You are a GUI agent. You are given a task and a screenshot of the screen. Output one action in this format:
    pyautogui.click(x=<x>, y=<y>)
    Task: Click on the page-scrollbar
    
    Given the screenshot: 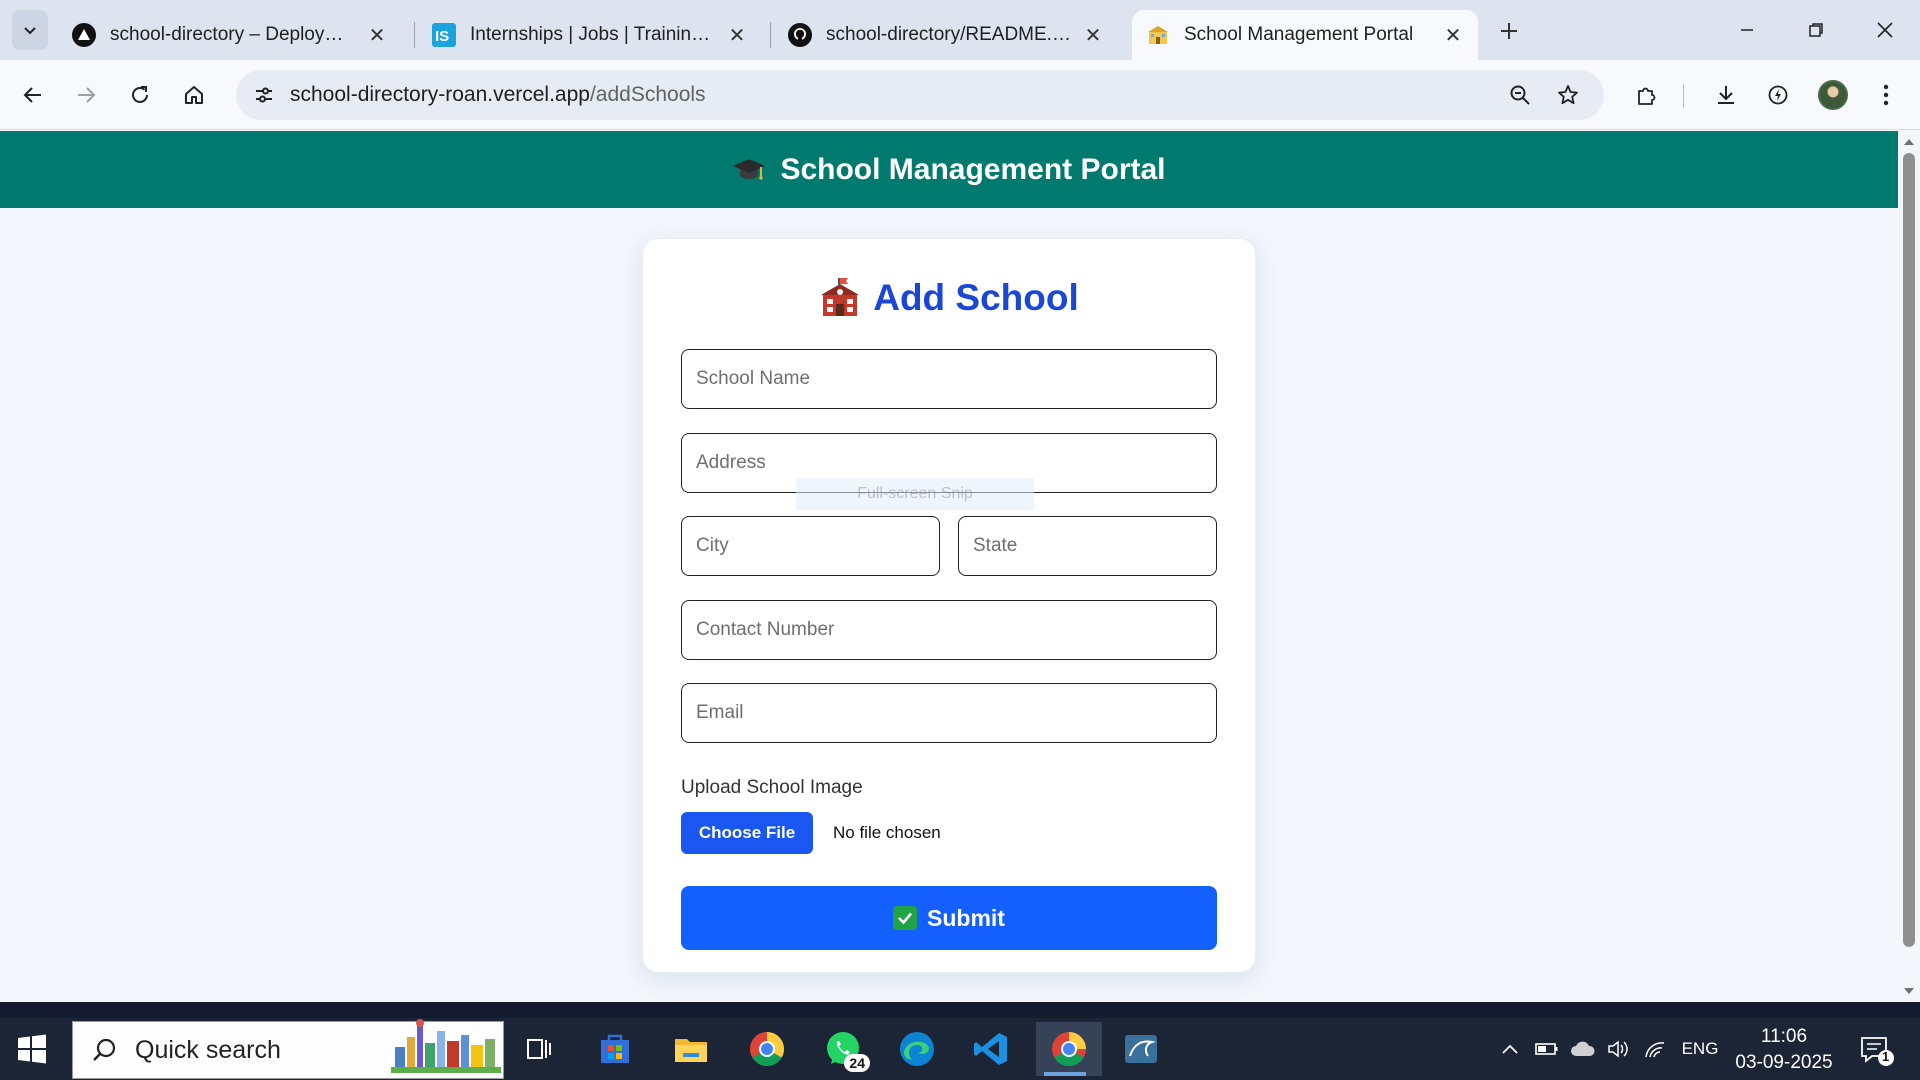 What is the action you would take?
    pyautogui.click(x=1909, y=566)
    